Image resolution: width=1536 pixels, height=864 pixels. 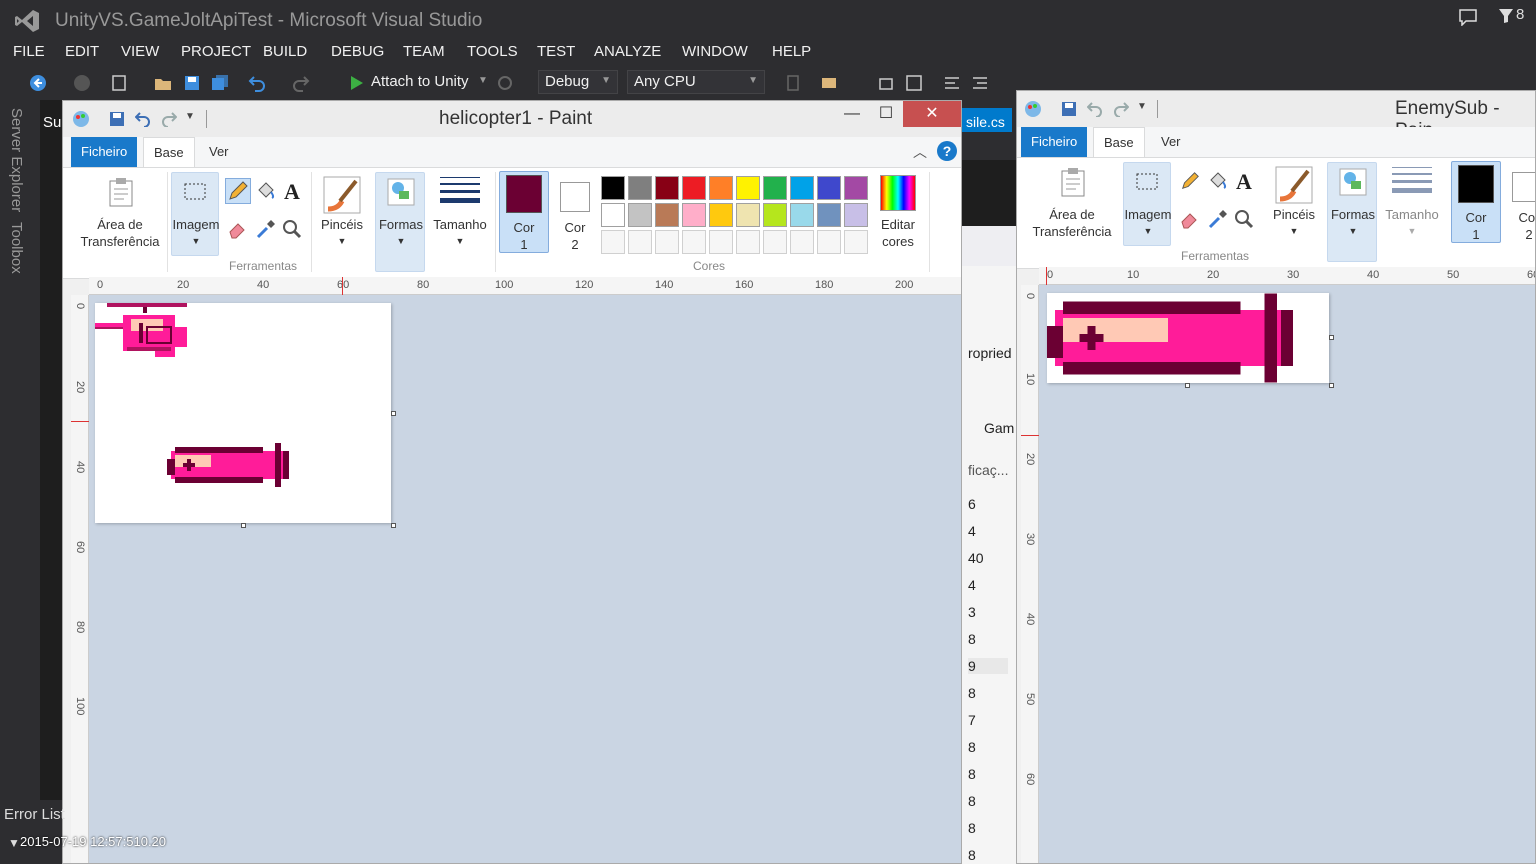 What do you see at coordinates (119, 83) in the screenshot?
I see `new-project-icon` at bounding box center [119, 83].